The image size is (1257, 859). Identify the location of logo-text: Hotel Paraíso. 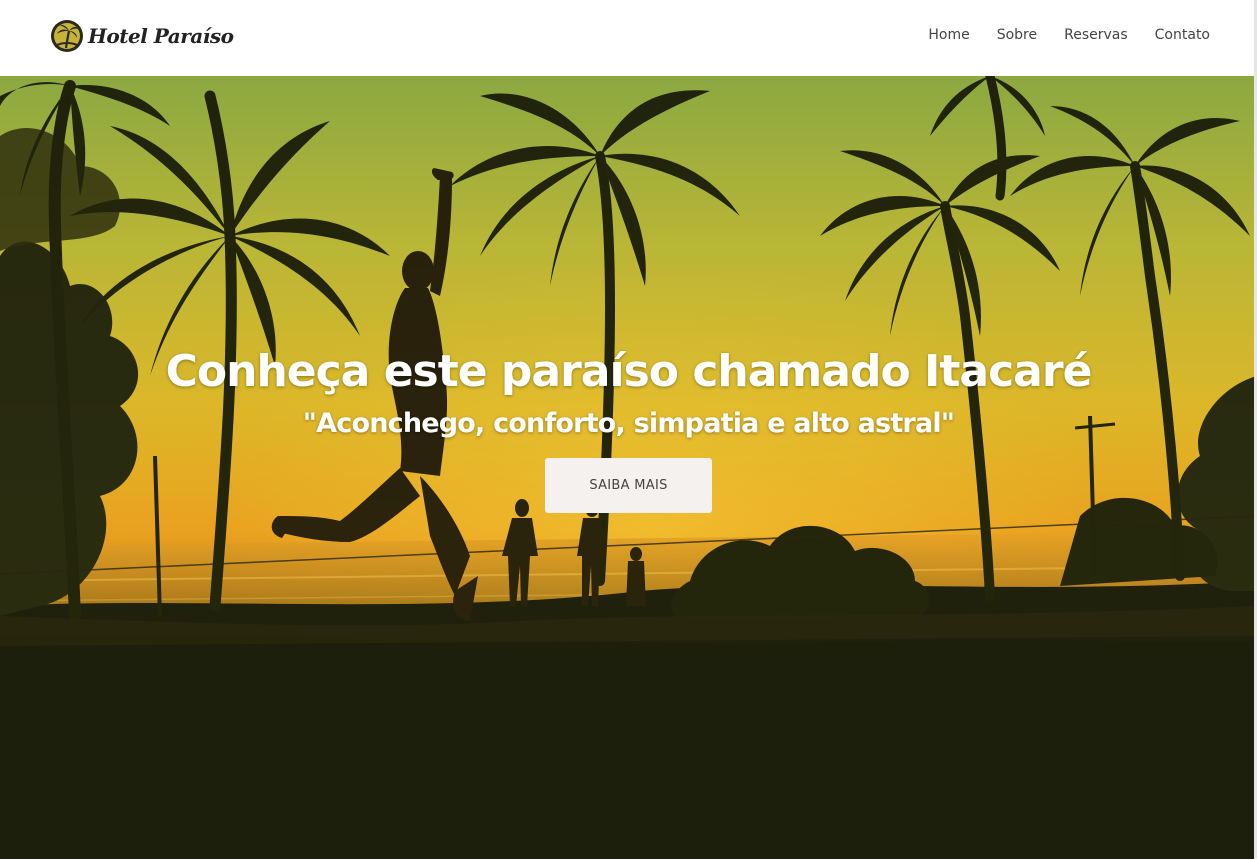
(161, 36).